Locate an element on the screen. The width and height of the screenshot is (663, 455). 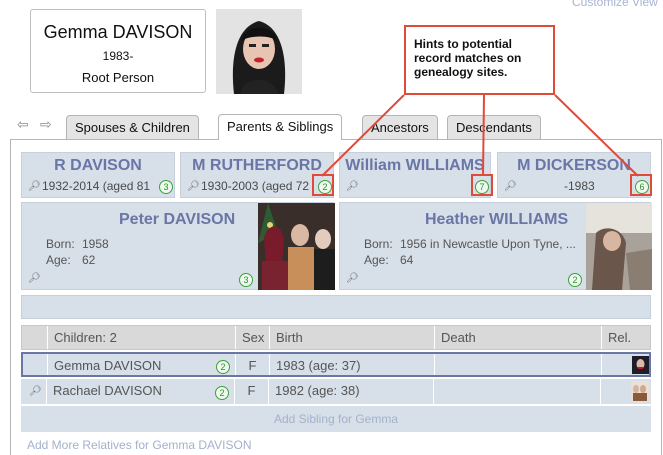
parent-age-row: Age: 64 is located at coordinates (388, 260).